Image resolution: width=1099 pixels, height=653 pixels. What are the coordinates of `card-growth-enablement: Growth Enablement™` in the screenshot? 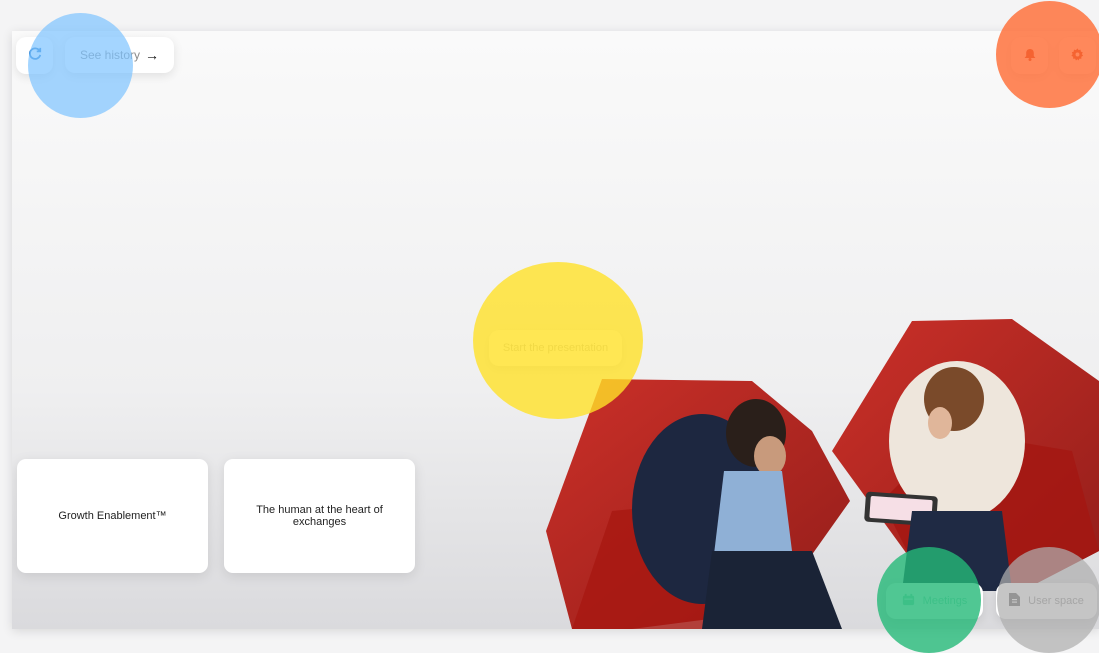 It's located at (112, 516).